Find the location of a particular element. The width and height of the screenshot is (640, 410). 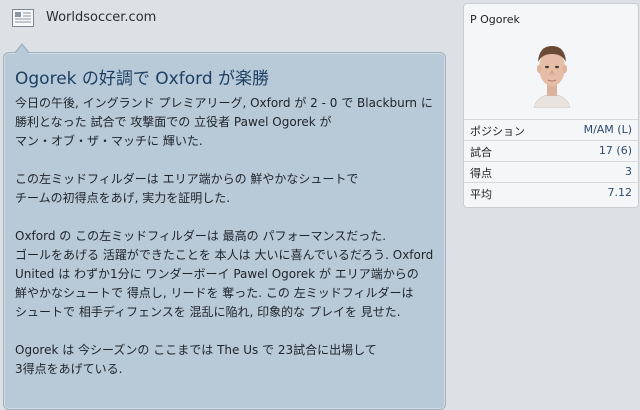

news-line: シュートで 相手ディフェンスを 混乱に陥れ, 印象的な プレイを 見せた. is located at coordinates (208, 312).